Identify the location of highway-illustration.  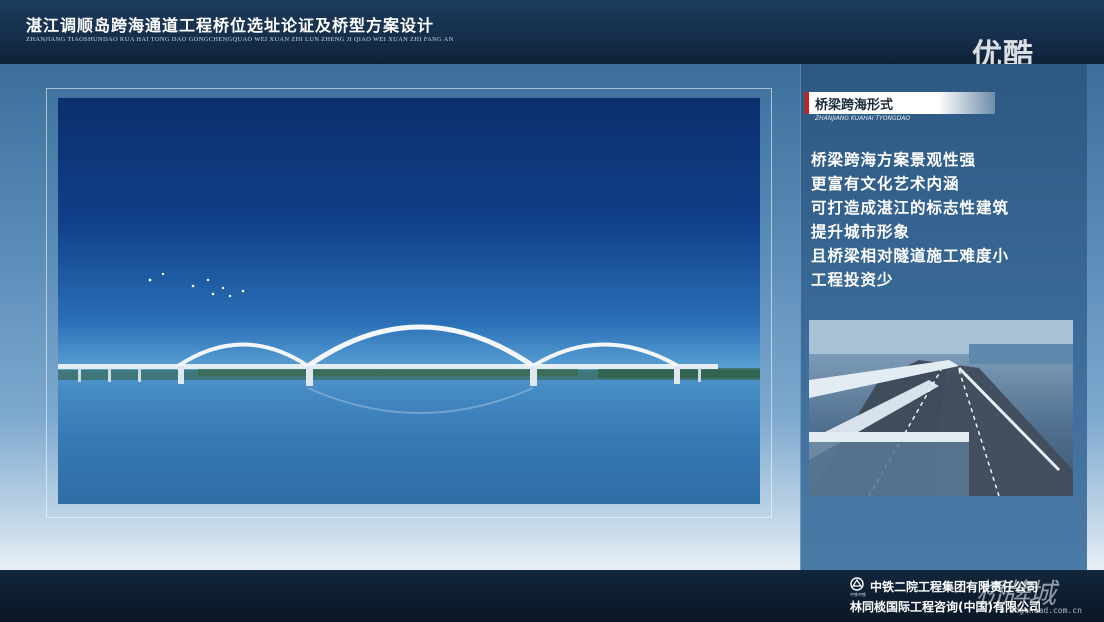
(941, 408).